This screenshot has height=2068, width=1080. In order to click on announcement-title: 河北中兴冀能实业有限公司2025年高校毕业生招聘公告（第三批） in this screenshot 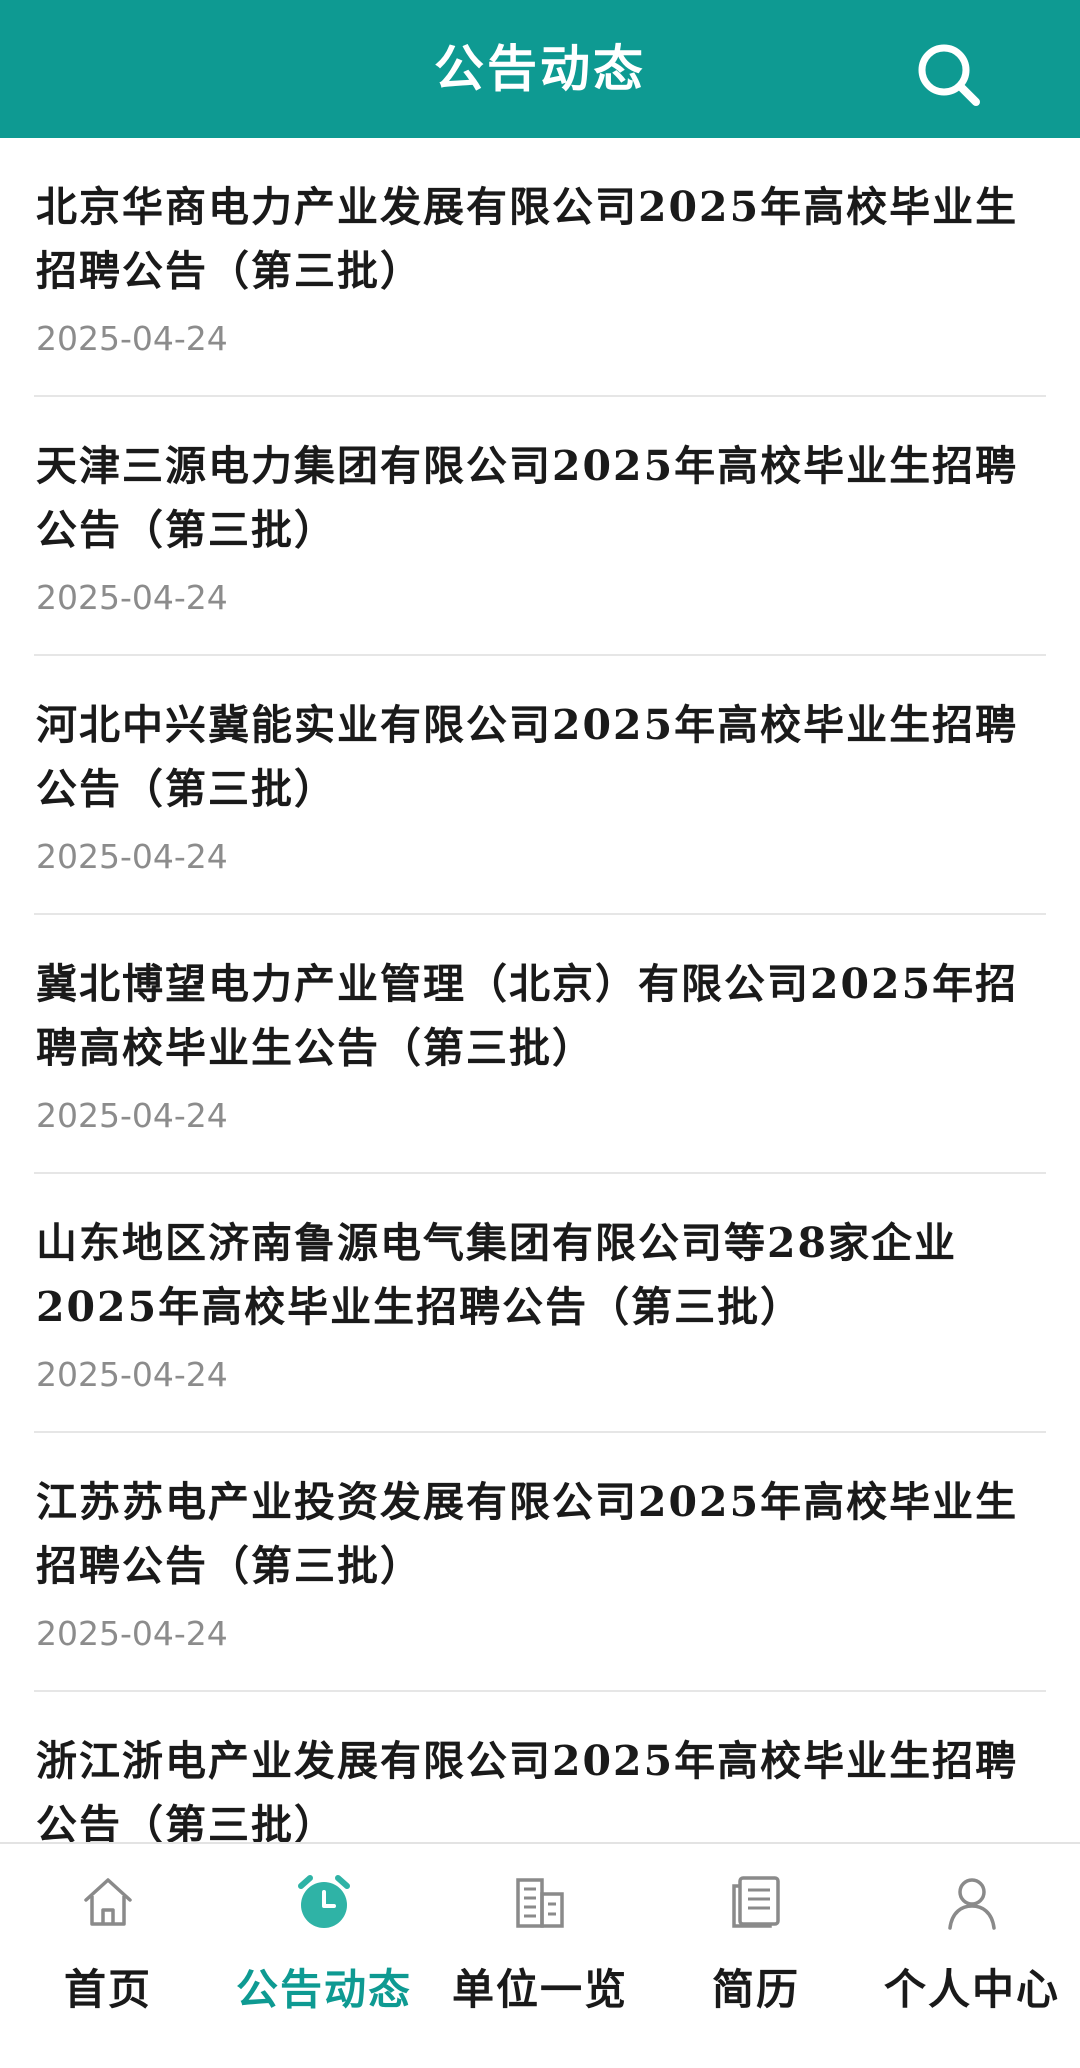, I will do `click(527, 757)`.